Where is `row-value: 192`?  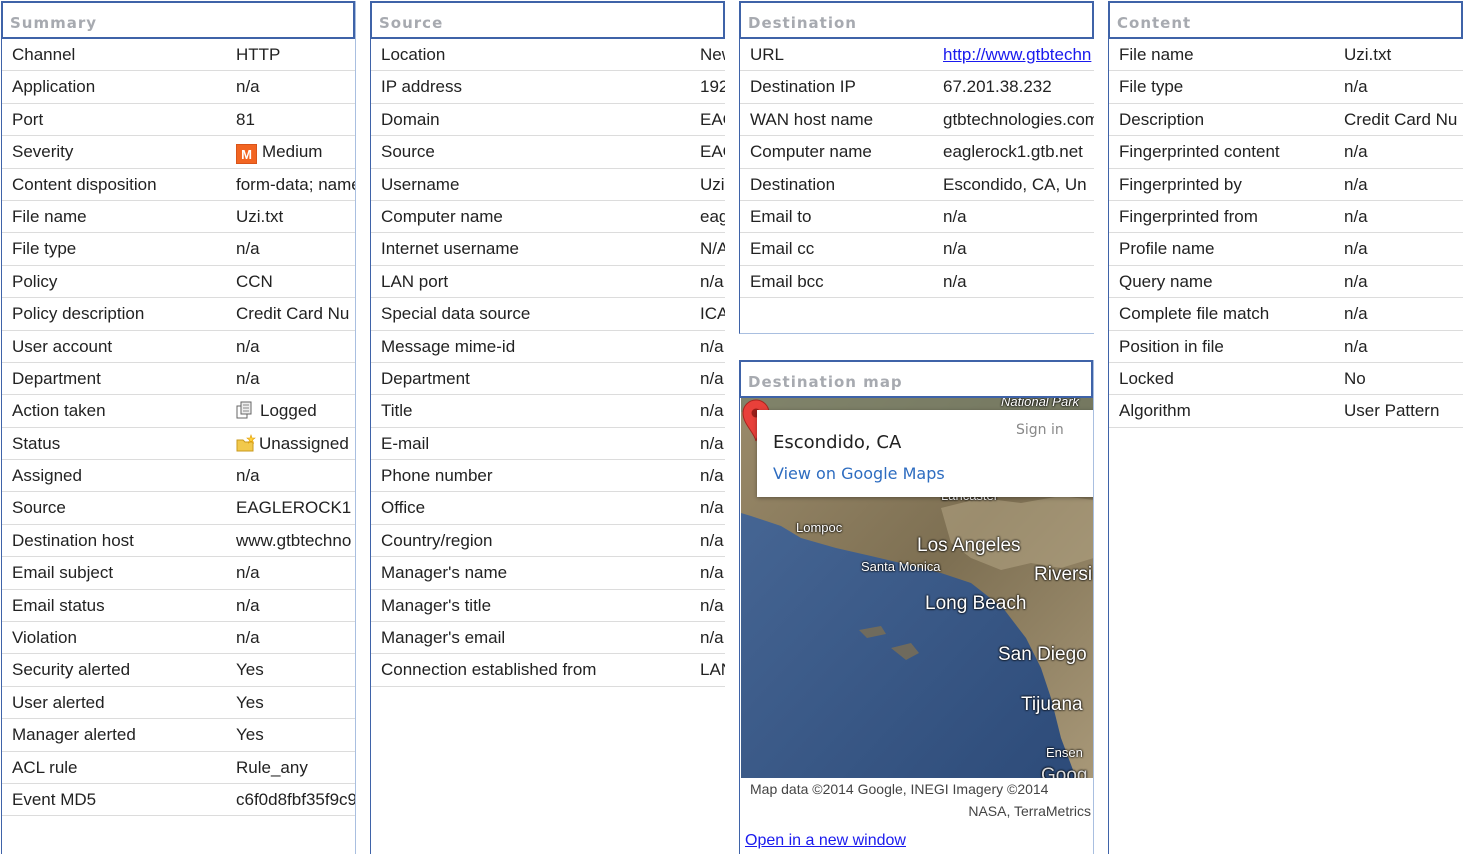
row-value: 192 is located at coordinates (712, 87).